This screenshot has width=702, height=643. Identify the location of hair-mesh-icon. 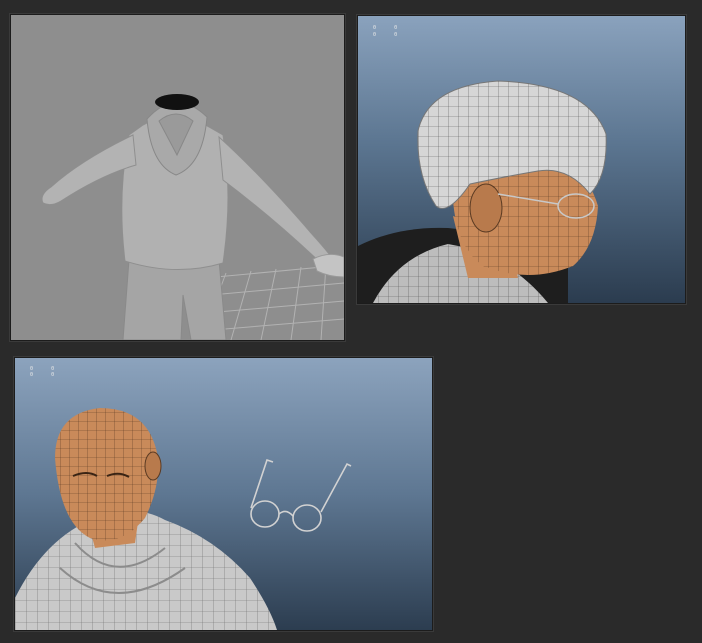
(482, 191).